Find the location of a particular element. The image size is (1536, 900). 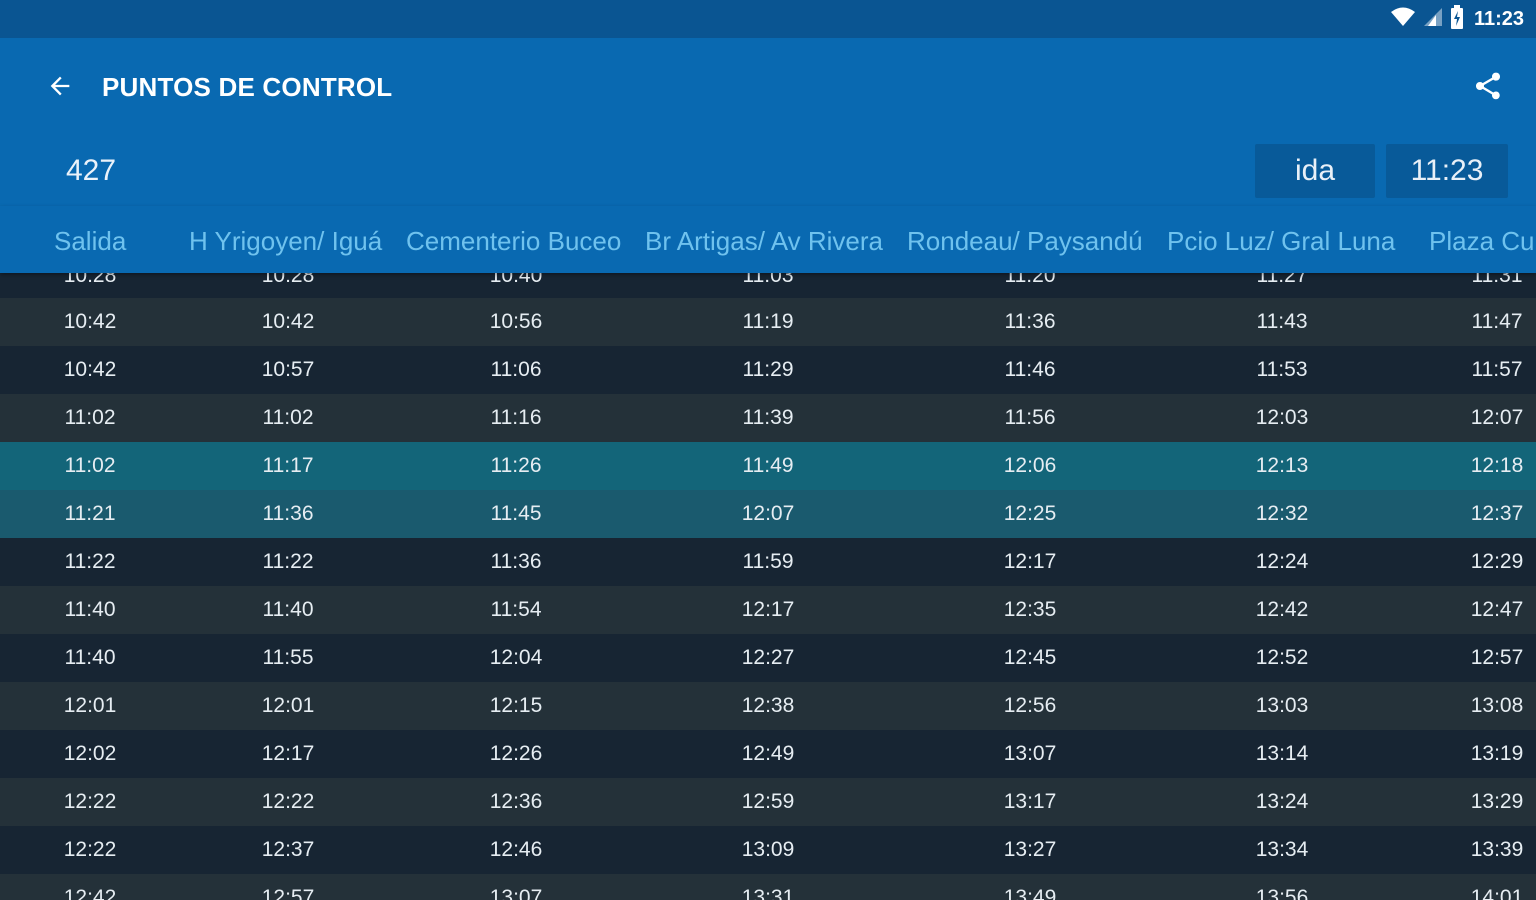

table-cell: 12:15 is located at coordinates (516, 705).